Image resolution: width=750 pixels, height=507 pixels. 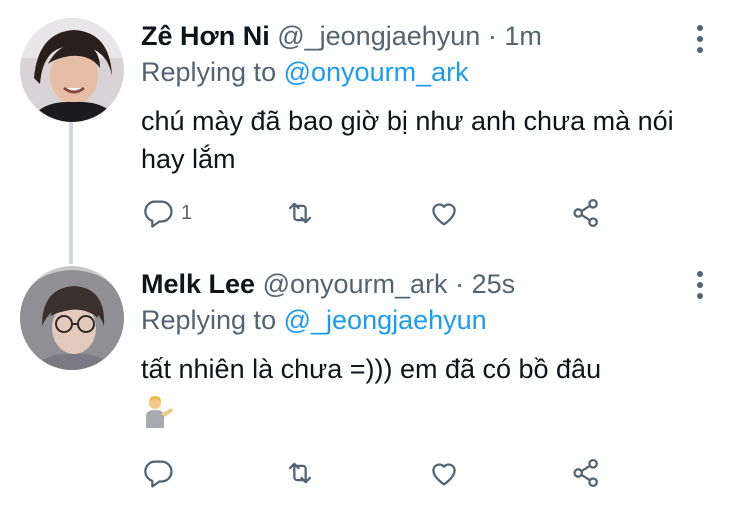 I want to click on display-name: Melk Lee, so click(x=198, y=284).